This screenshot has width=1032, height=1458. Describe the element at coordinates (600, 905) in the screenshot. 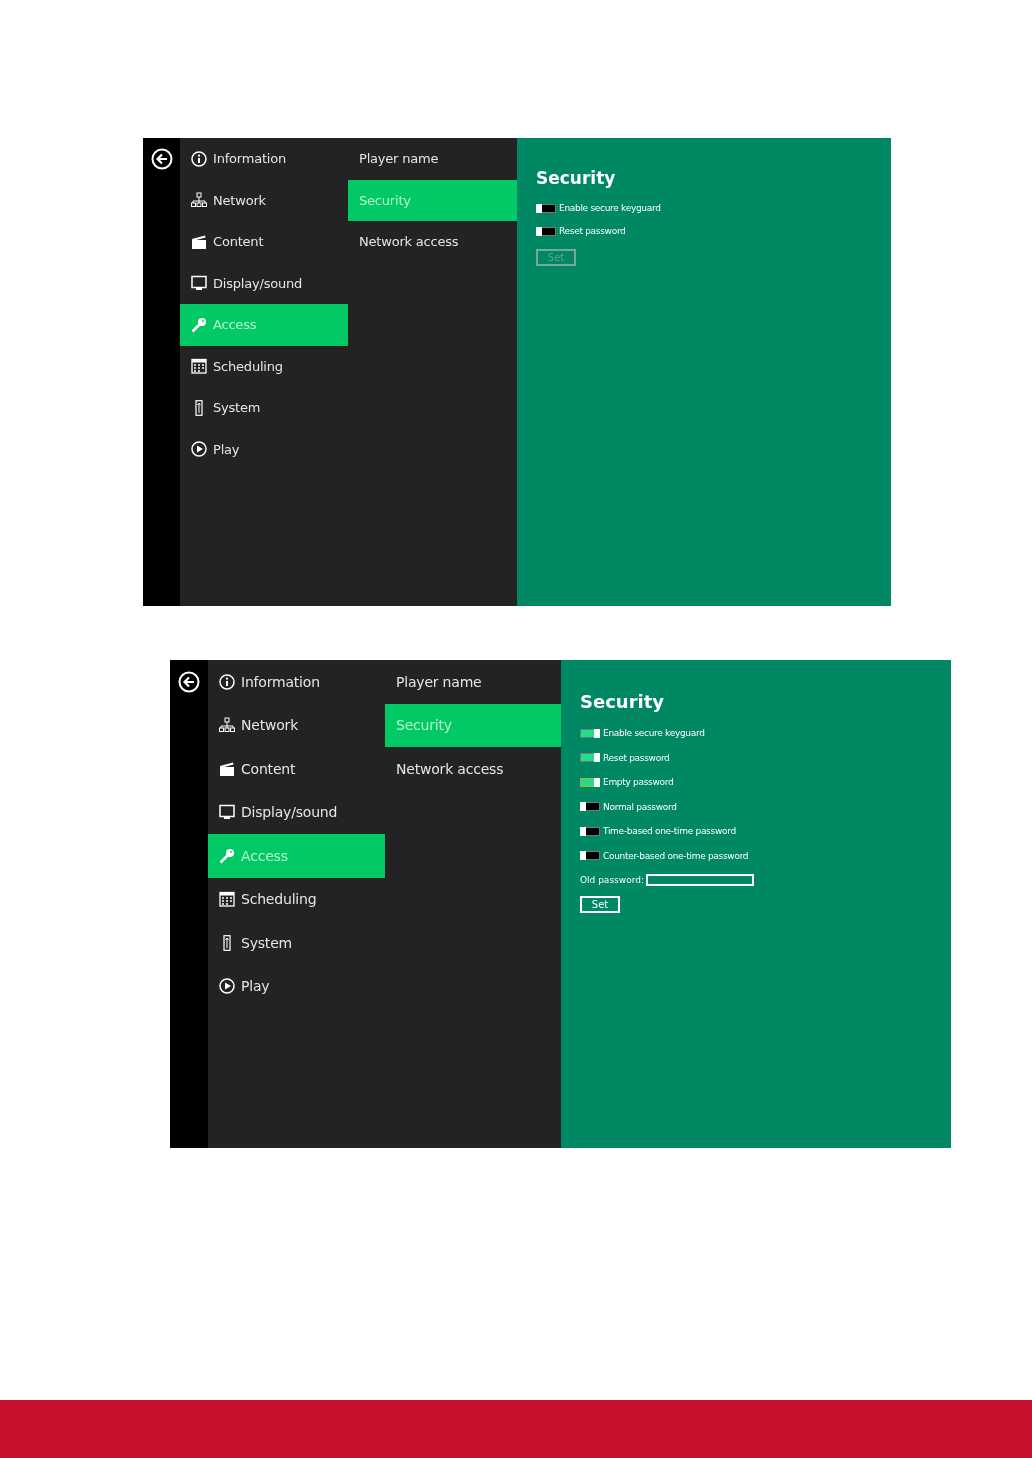

I see `set-button: Set` at that location.